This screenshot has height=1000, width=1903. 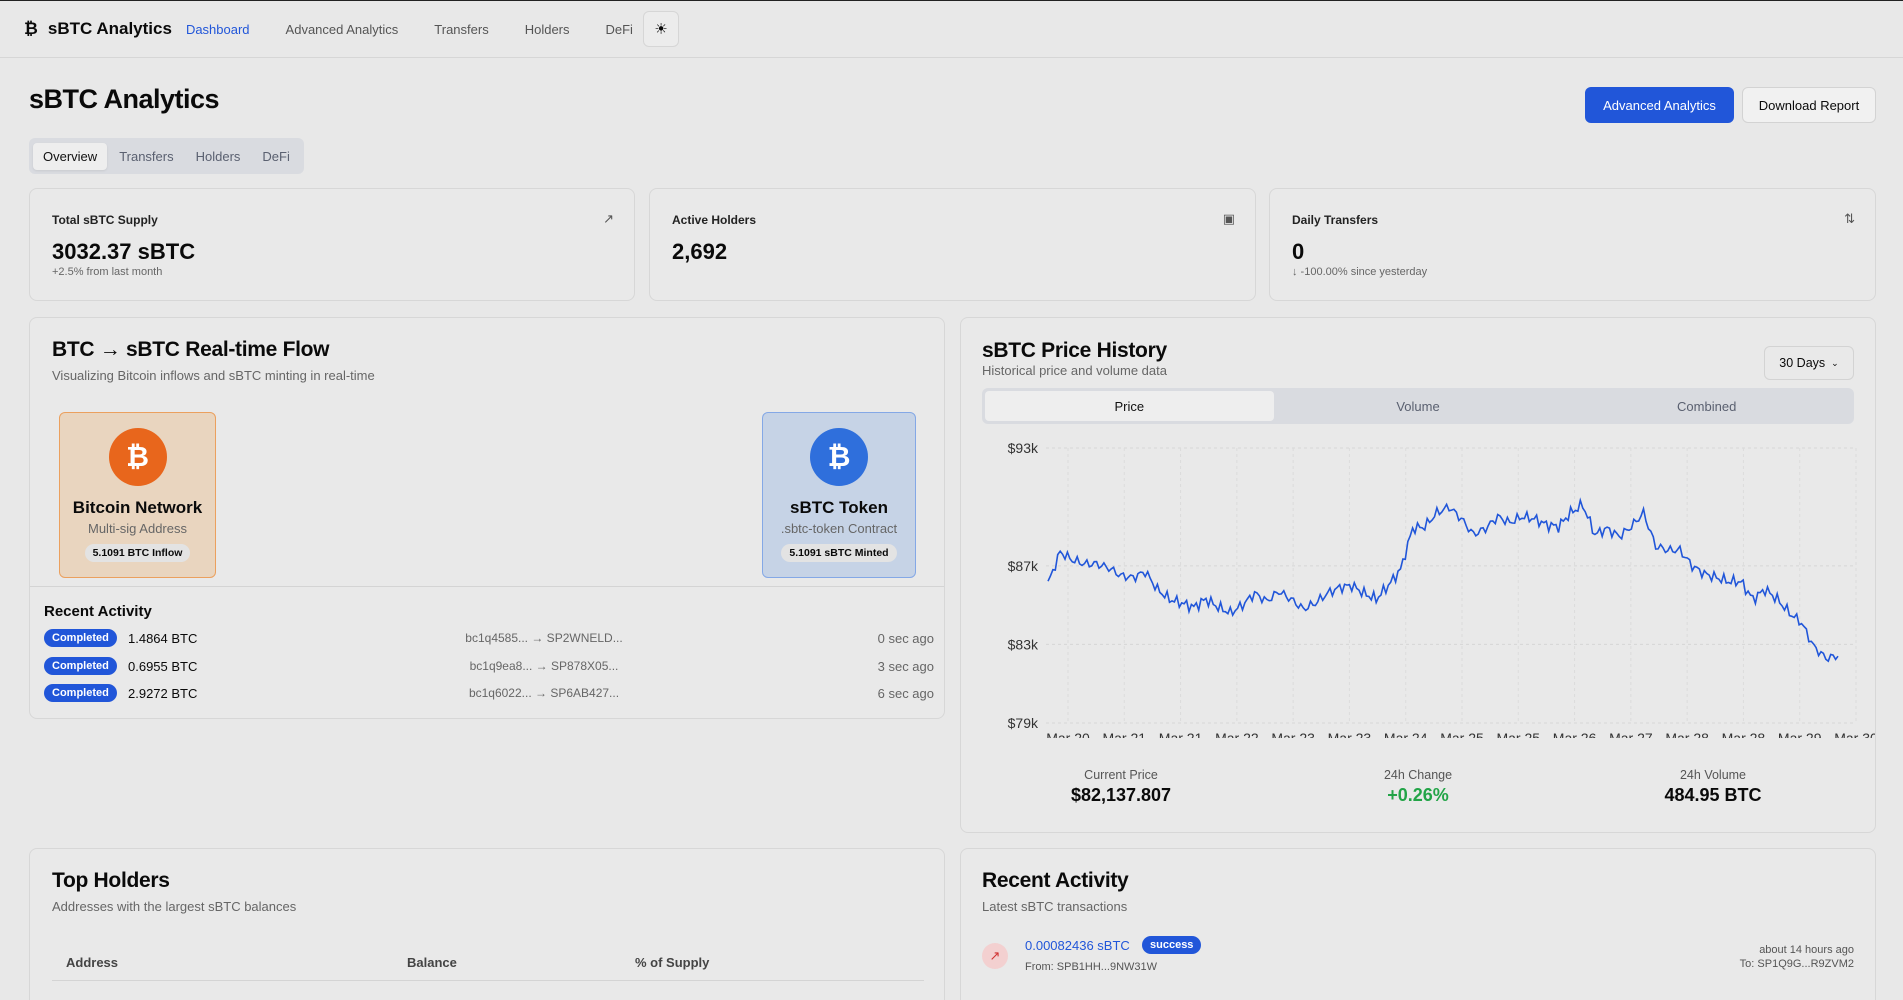 I want to click on tab-price: Price, so click(x=1129, y=406).